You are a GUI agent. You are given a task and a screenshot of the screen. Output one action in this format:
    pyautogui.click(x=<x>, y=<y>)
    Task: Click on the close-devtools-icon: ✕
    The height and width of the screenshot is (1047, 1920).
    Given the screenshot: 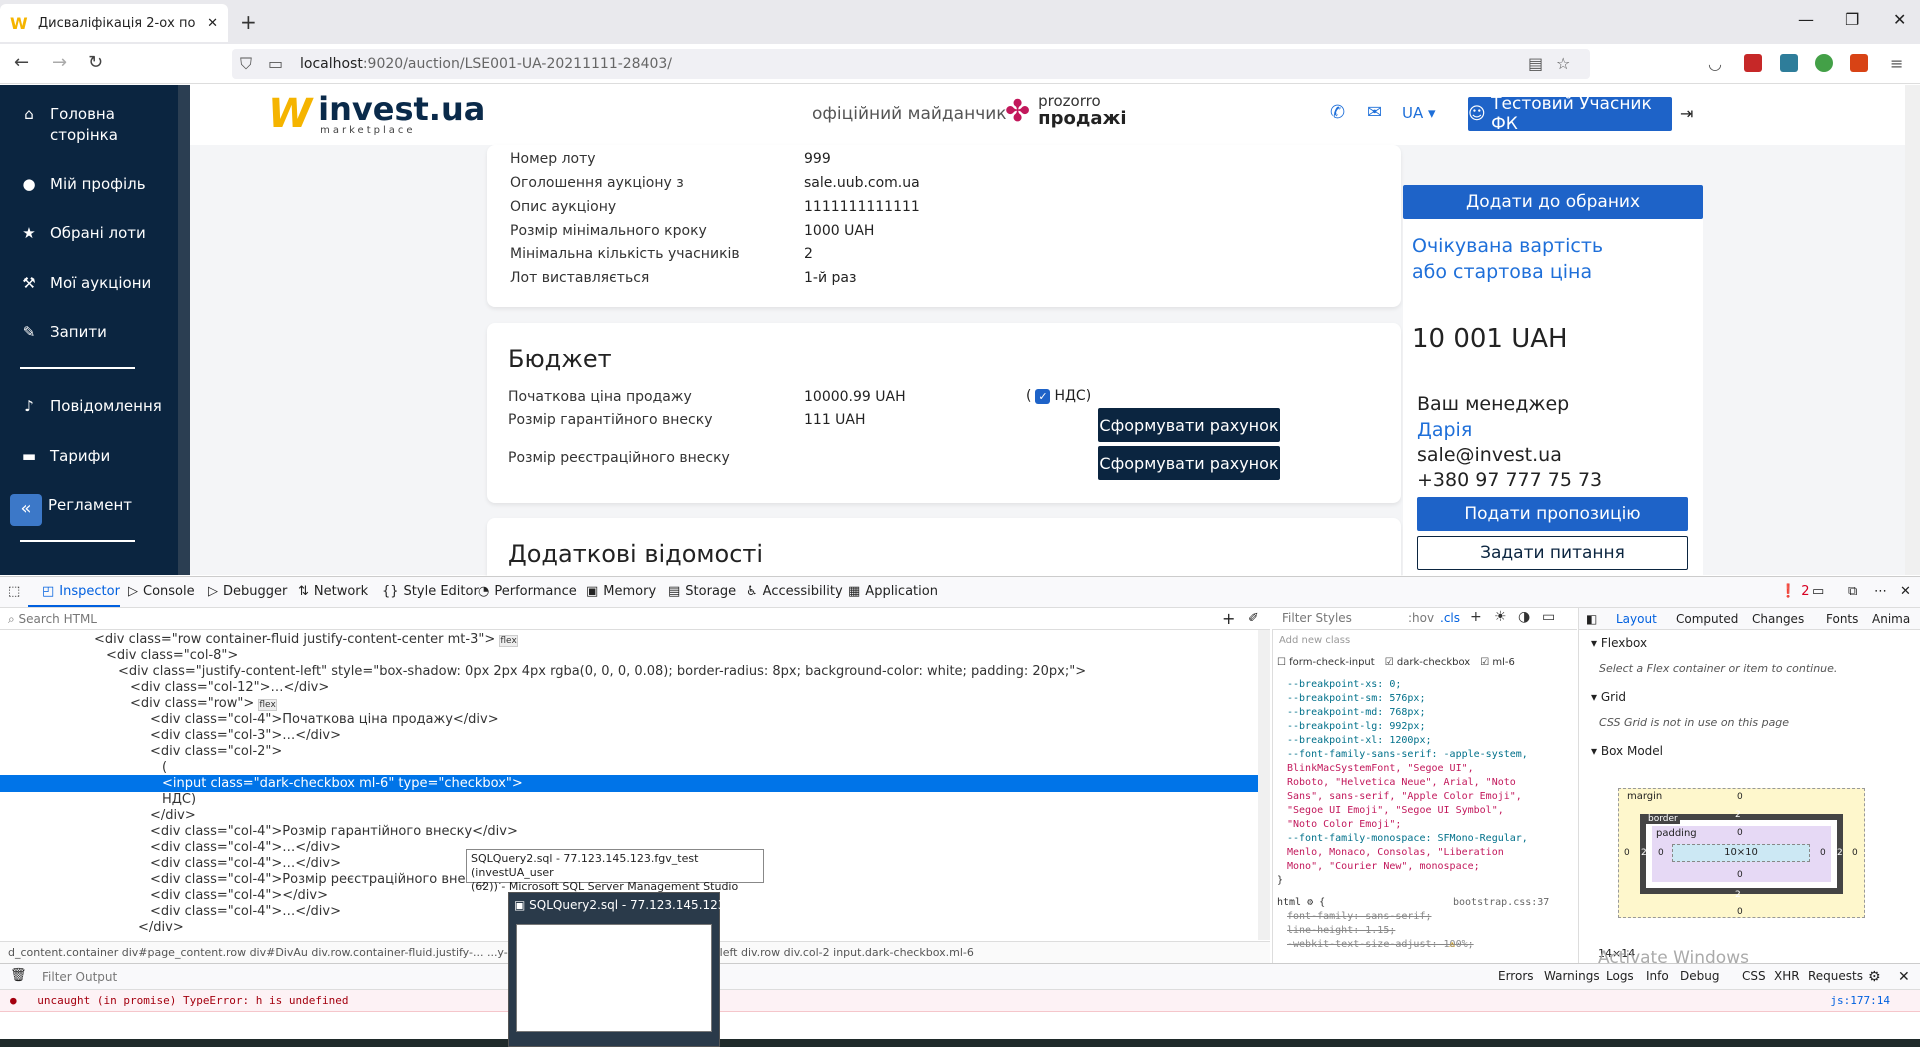 What is the action you would take?
    pyautogui.click(x=1905, y=591)
    